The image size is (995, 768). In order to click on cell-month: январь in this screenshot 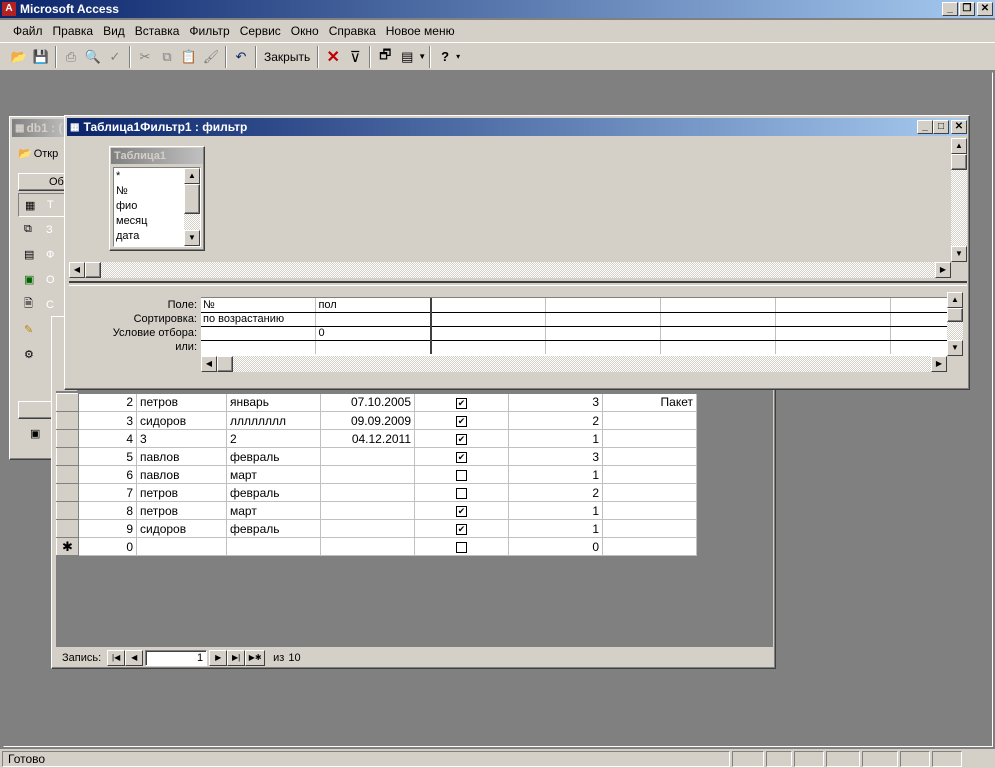, I will do `click(273, 402)`.